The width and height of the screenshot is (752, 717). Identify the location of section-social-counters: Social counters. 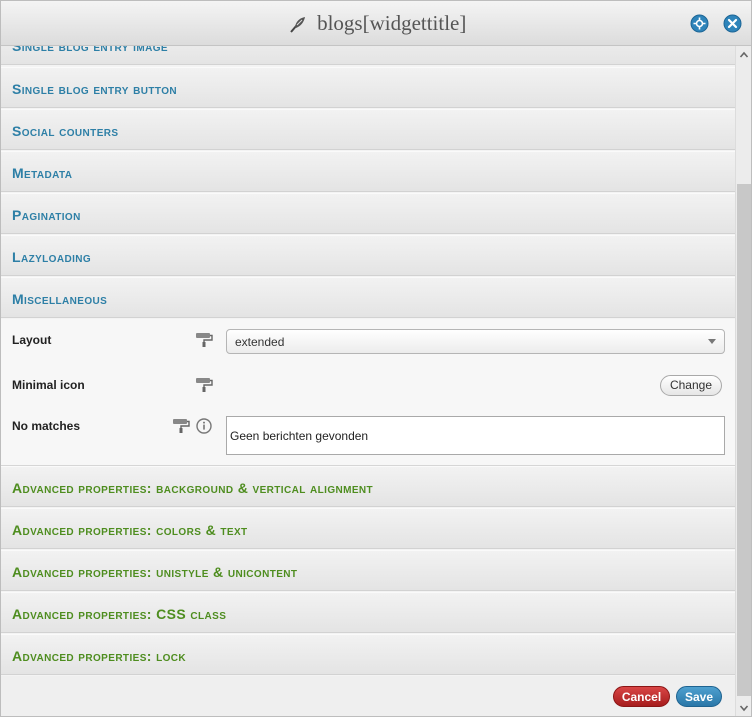
(368, 129).